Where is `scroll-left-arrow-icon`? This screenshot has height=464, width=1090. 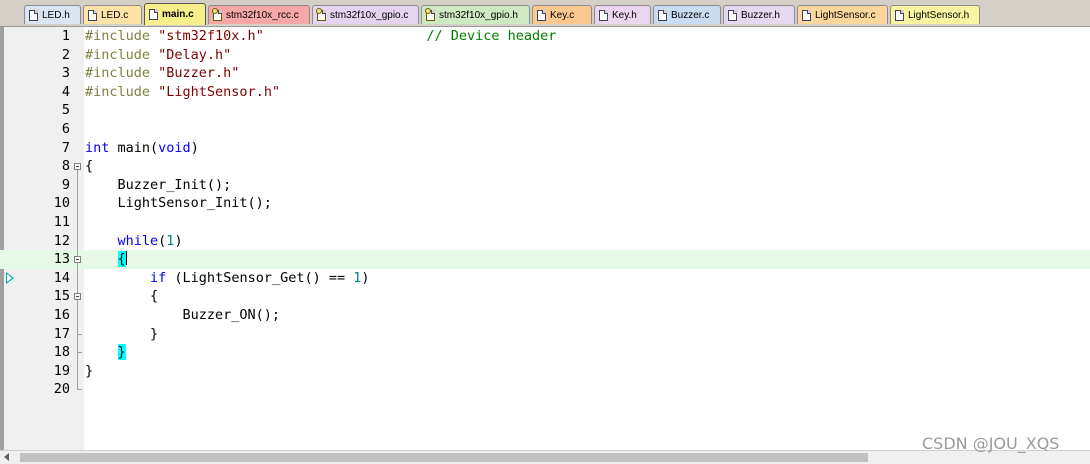
scroll-left-arrow-icon is located at coordinates (6, 457).